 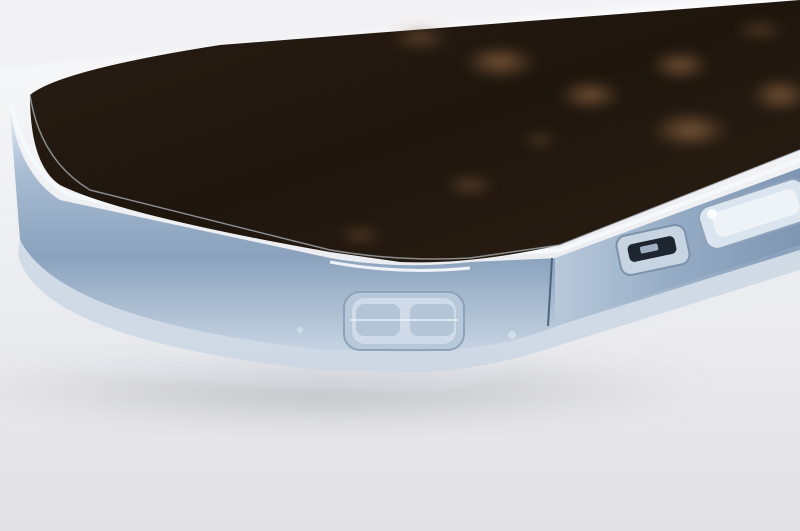 I want to click on case-detail, so click(x=512, y=335).